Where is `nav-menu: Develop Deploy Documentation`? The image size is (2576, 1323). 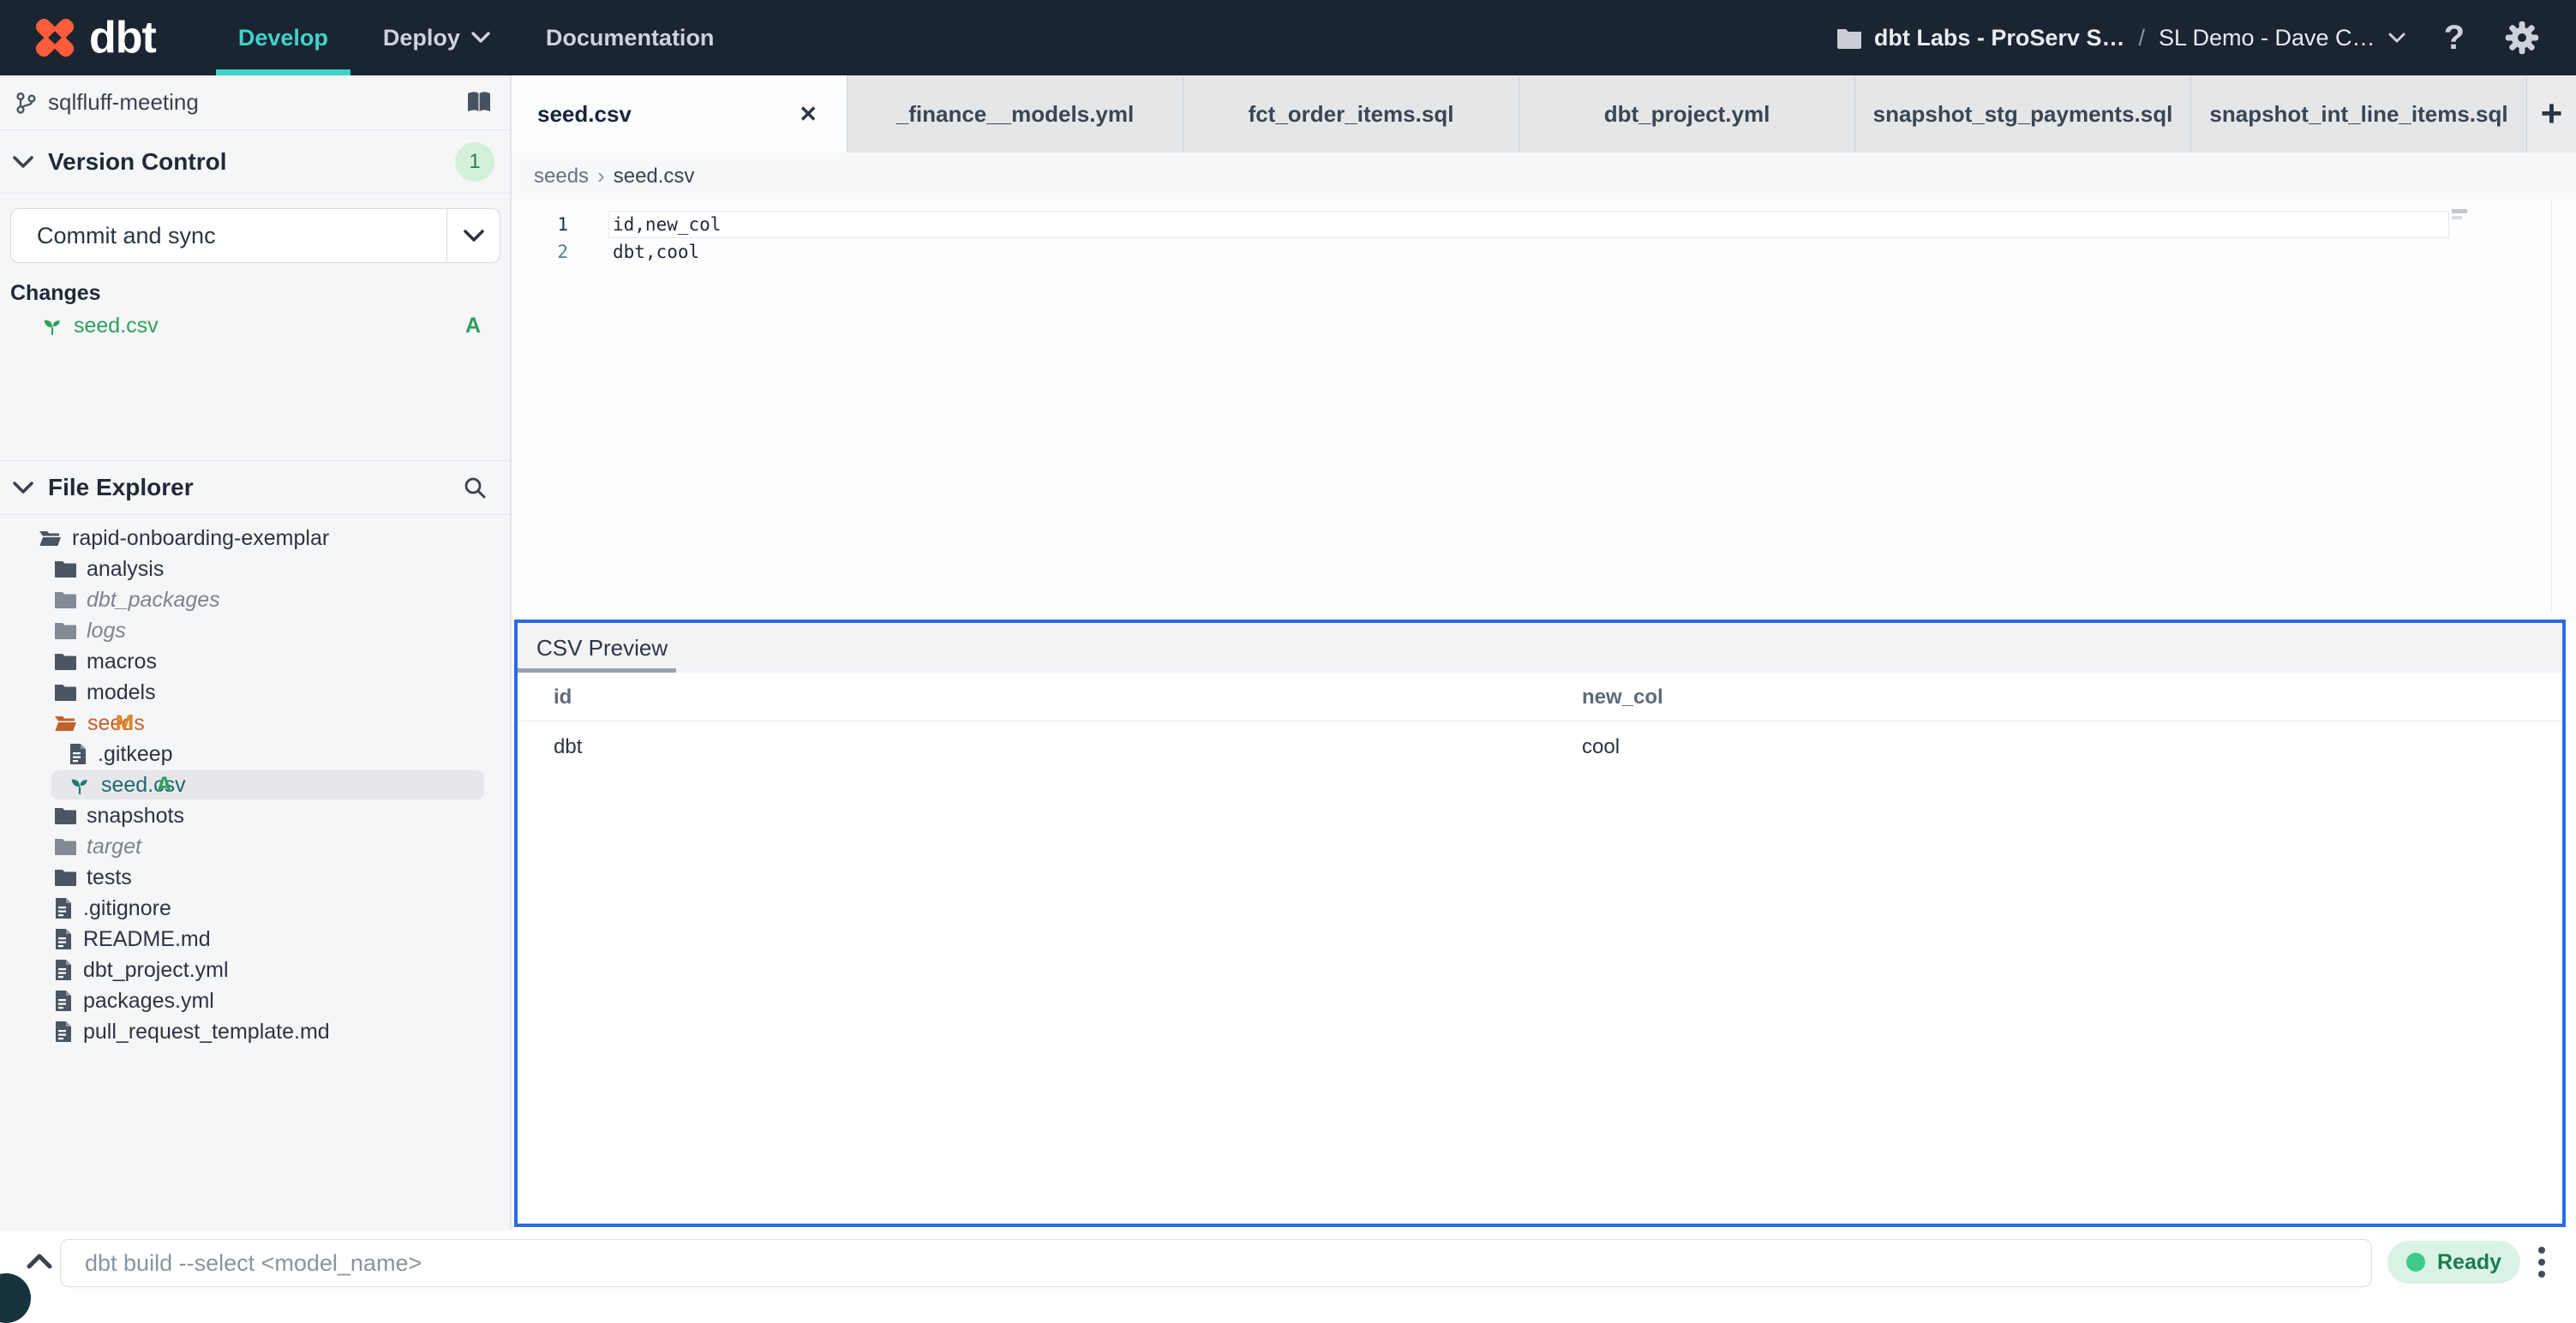 nav-menu: Develop Deploy Documentation is located at coordinates (476, 38).